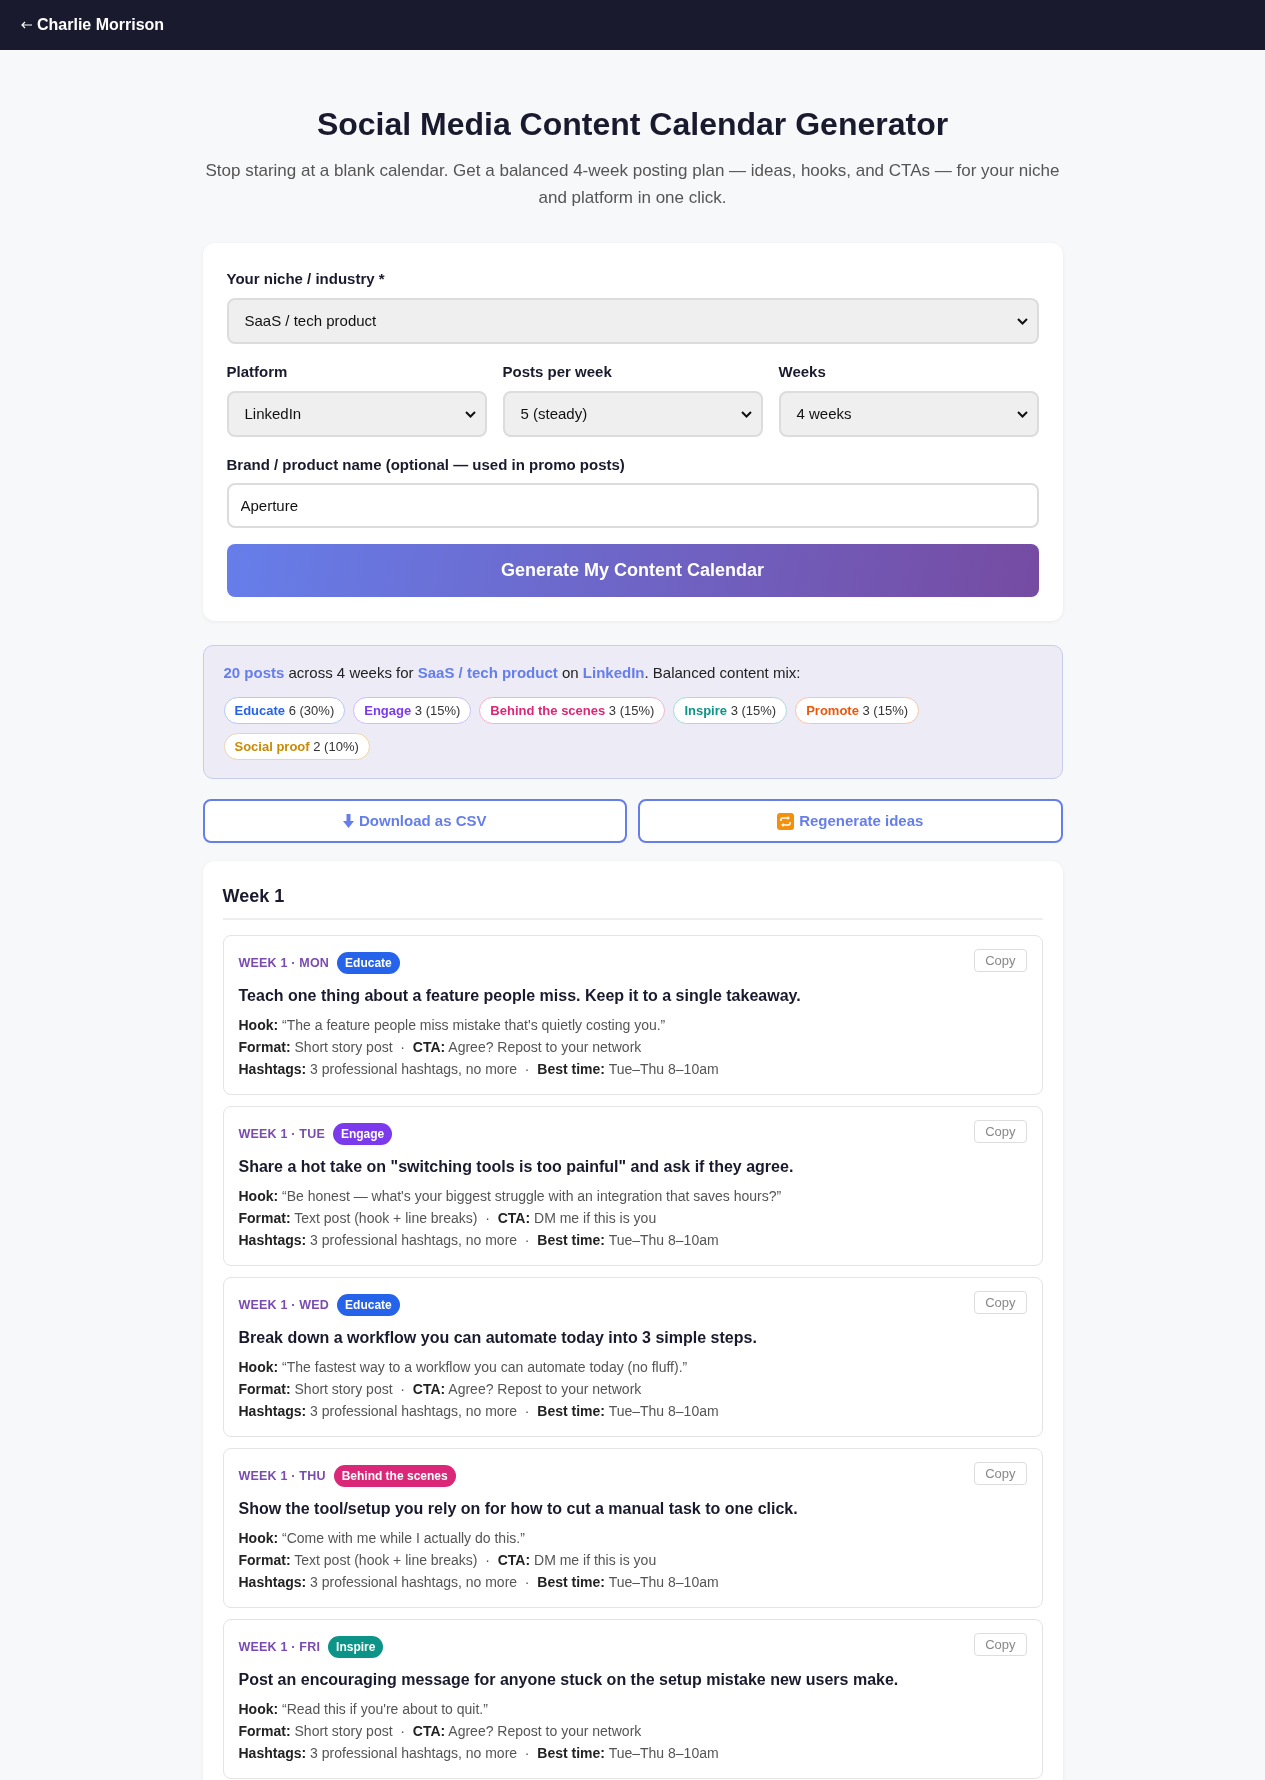 The width and height of the screenshot is (1265, 1780). What do you see at coordinates (356, 414) in the screenshot?
I see `dropdown-select: LinkedIn` at bounding box center [356, 414].